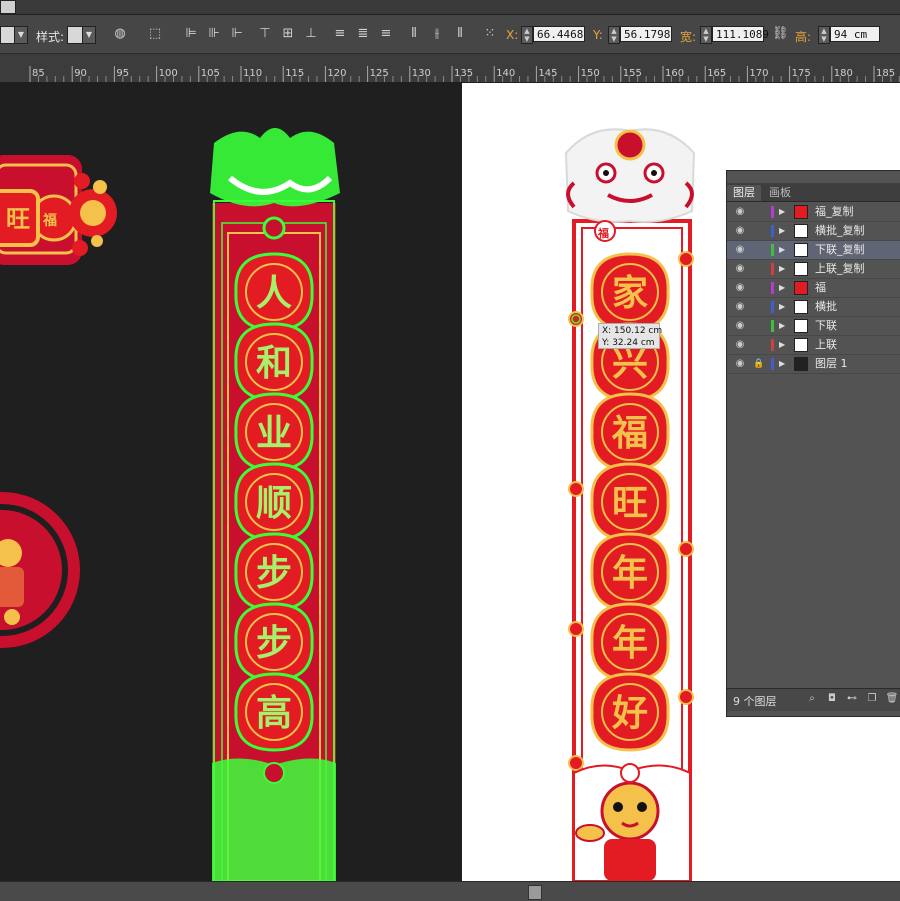  What do you see at coordinates (630, 432) in the screenshot?
I see `couplet-cell: 福` at bounding box center [630, 432].